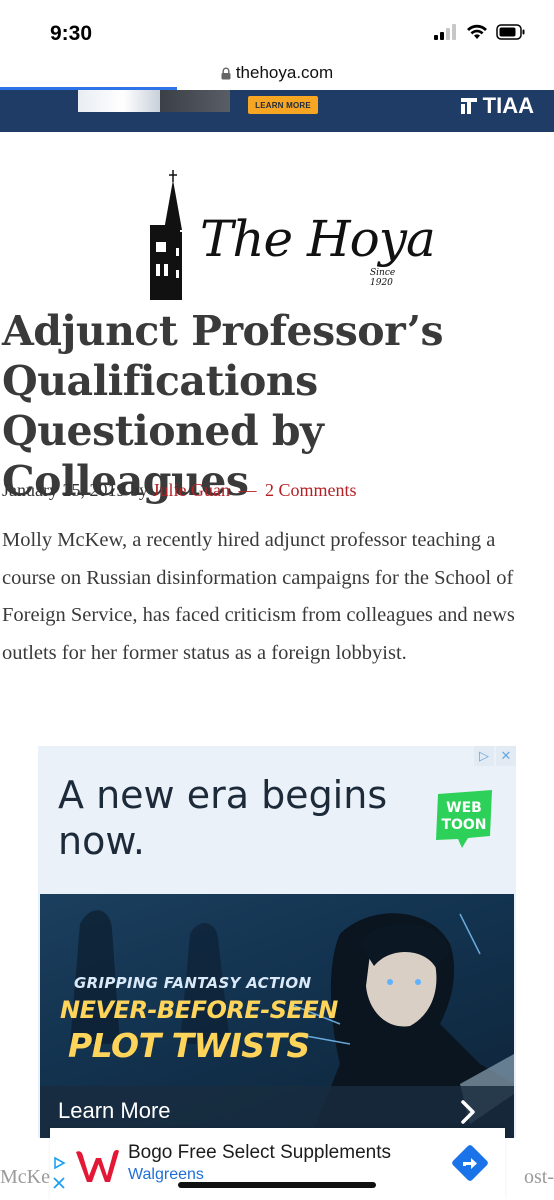 The height and width of the screenshot is (1200, 554). Describe the element at coordinates (59, 1173) in the screenshot. I see `bottom-ad-controls` at that location.